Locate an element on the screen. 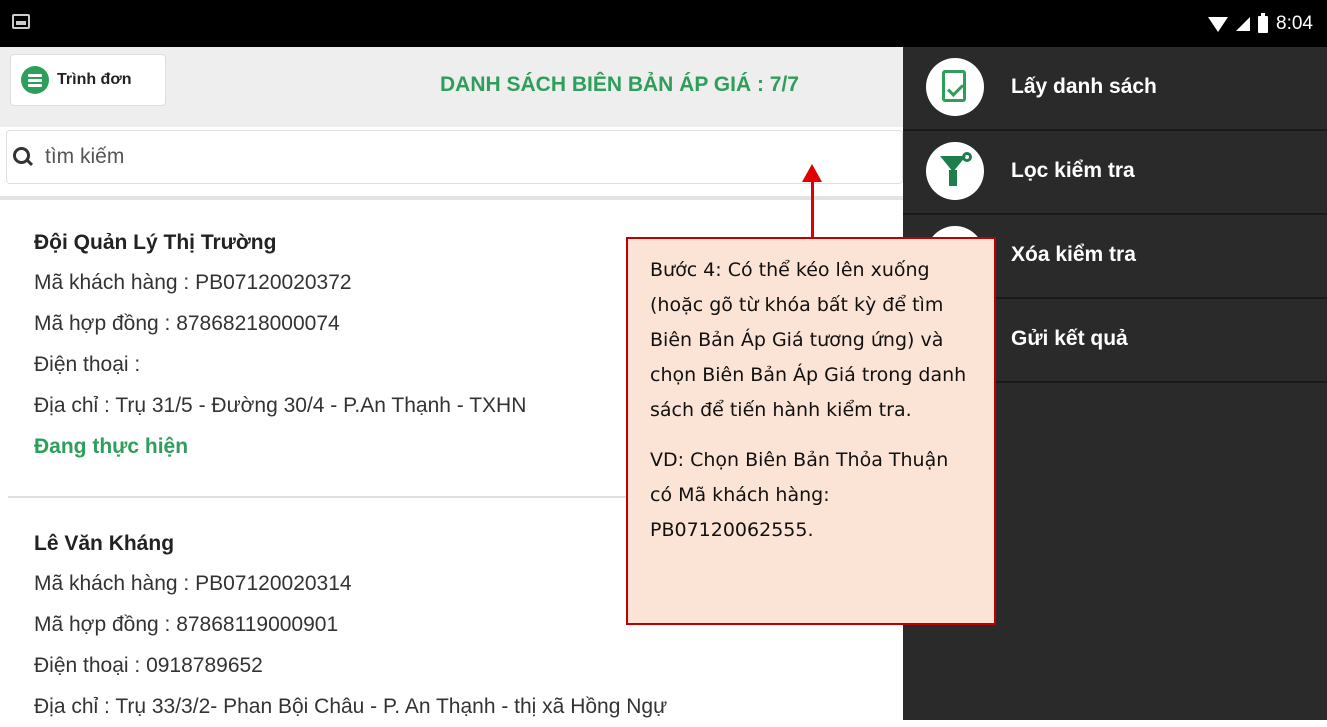  list-separator is located at coordinates (451, 198).